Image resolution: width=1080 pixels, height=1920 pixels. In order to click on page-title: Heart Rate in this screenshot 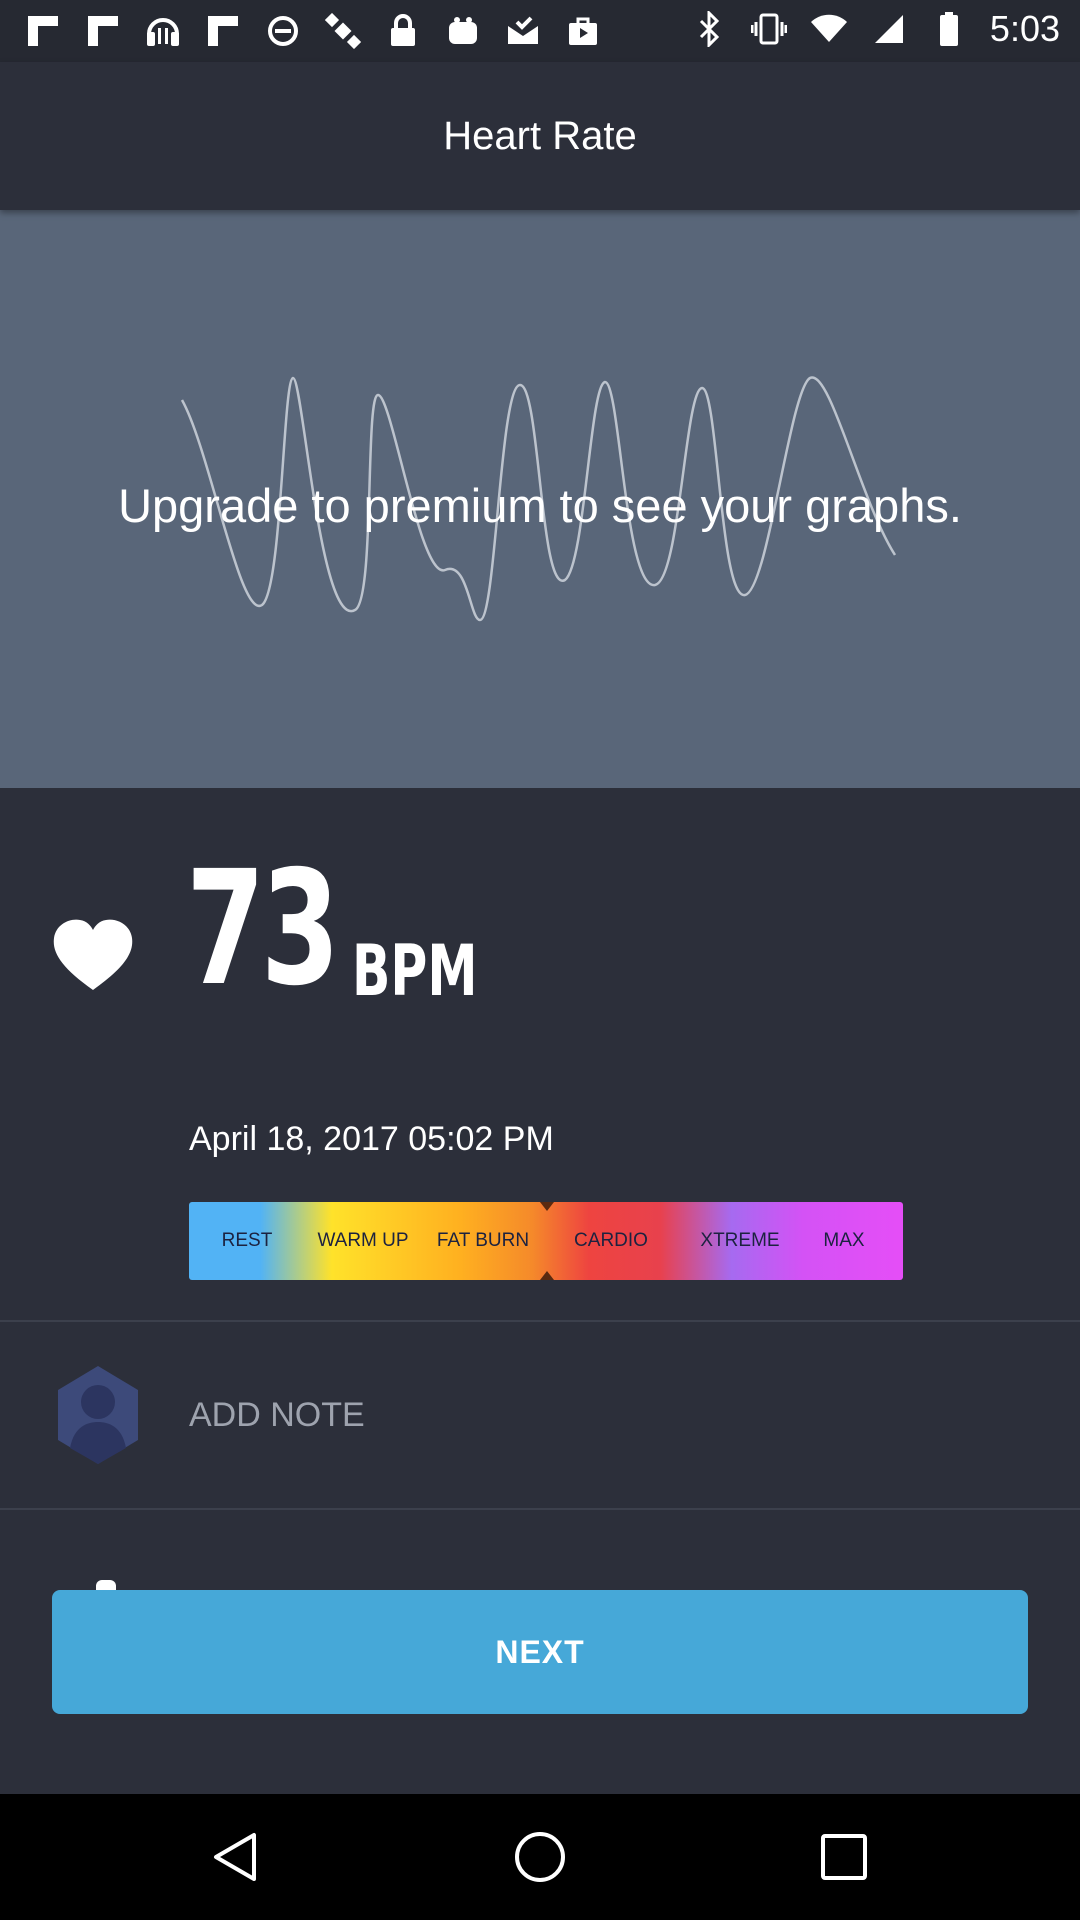, I will do `click(540, 136)`.